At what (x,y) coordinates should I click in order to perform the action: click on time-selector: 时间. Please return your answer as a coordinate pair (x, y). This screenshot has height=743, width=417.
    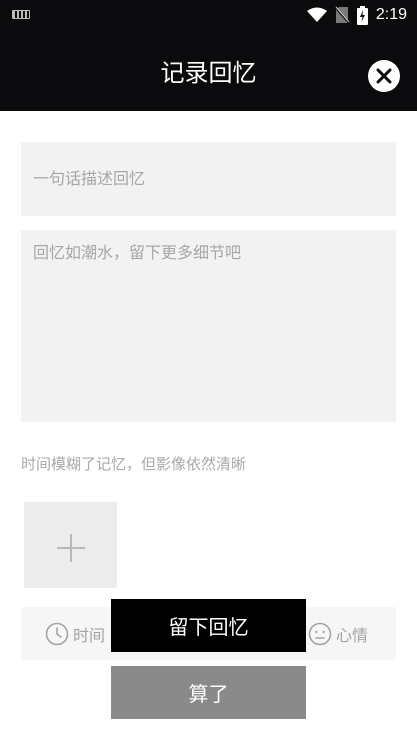
    Looking at the image, I should click on (75, 633).